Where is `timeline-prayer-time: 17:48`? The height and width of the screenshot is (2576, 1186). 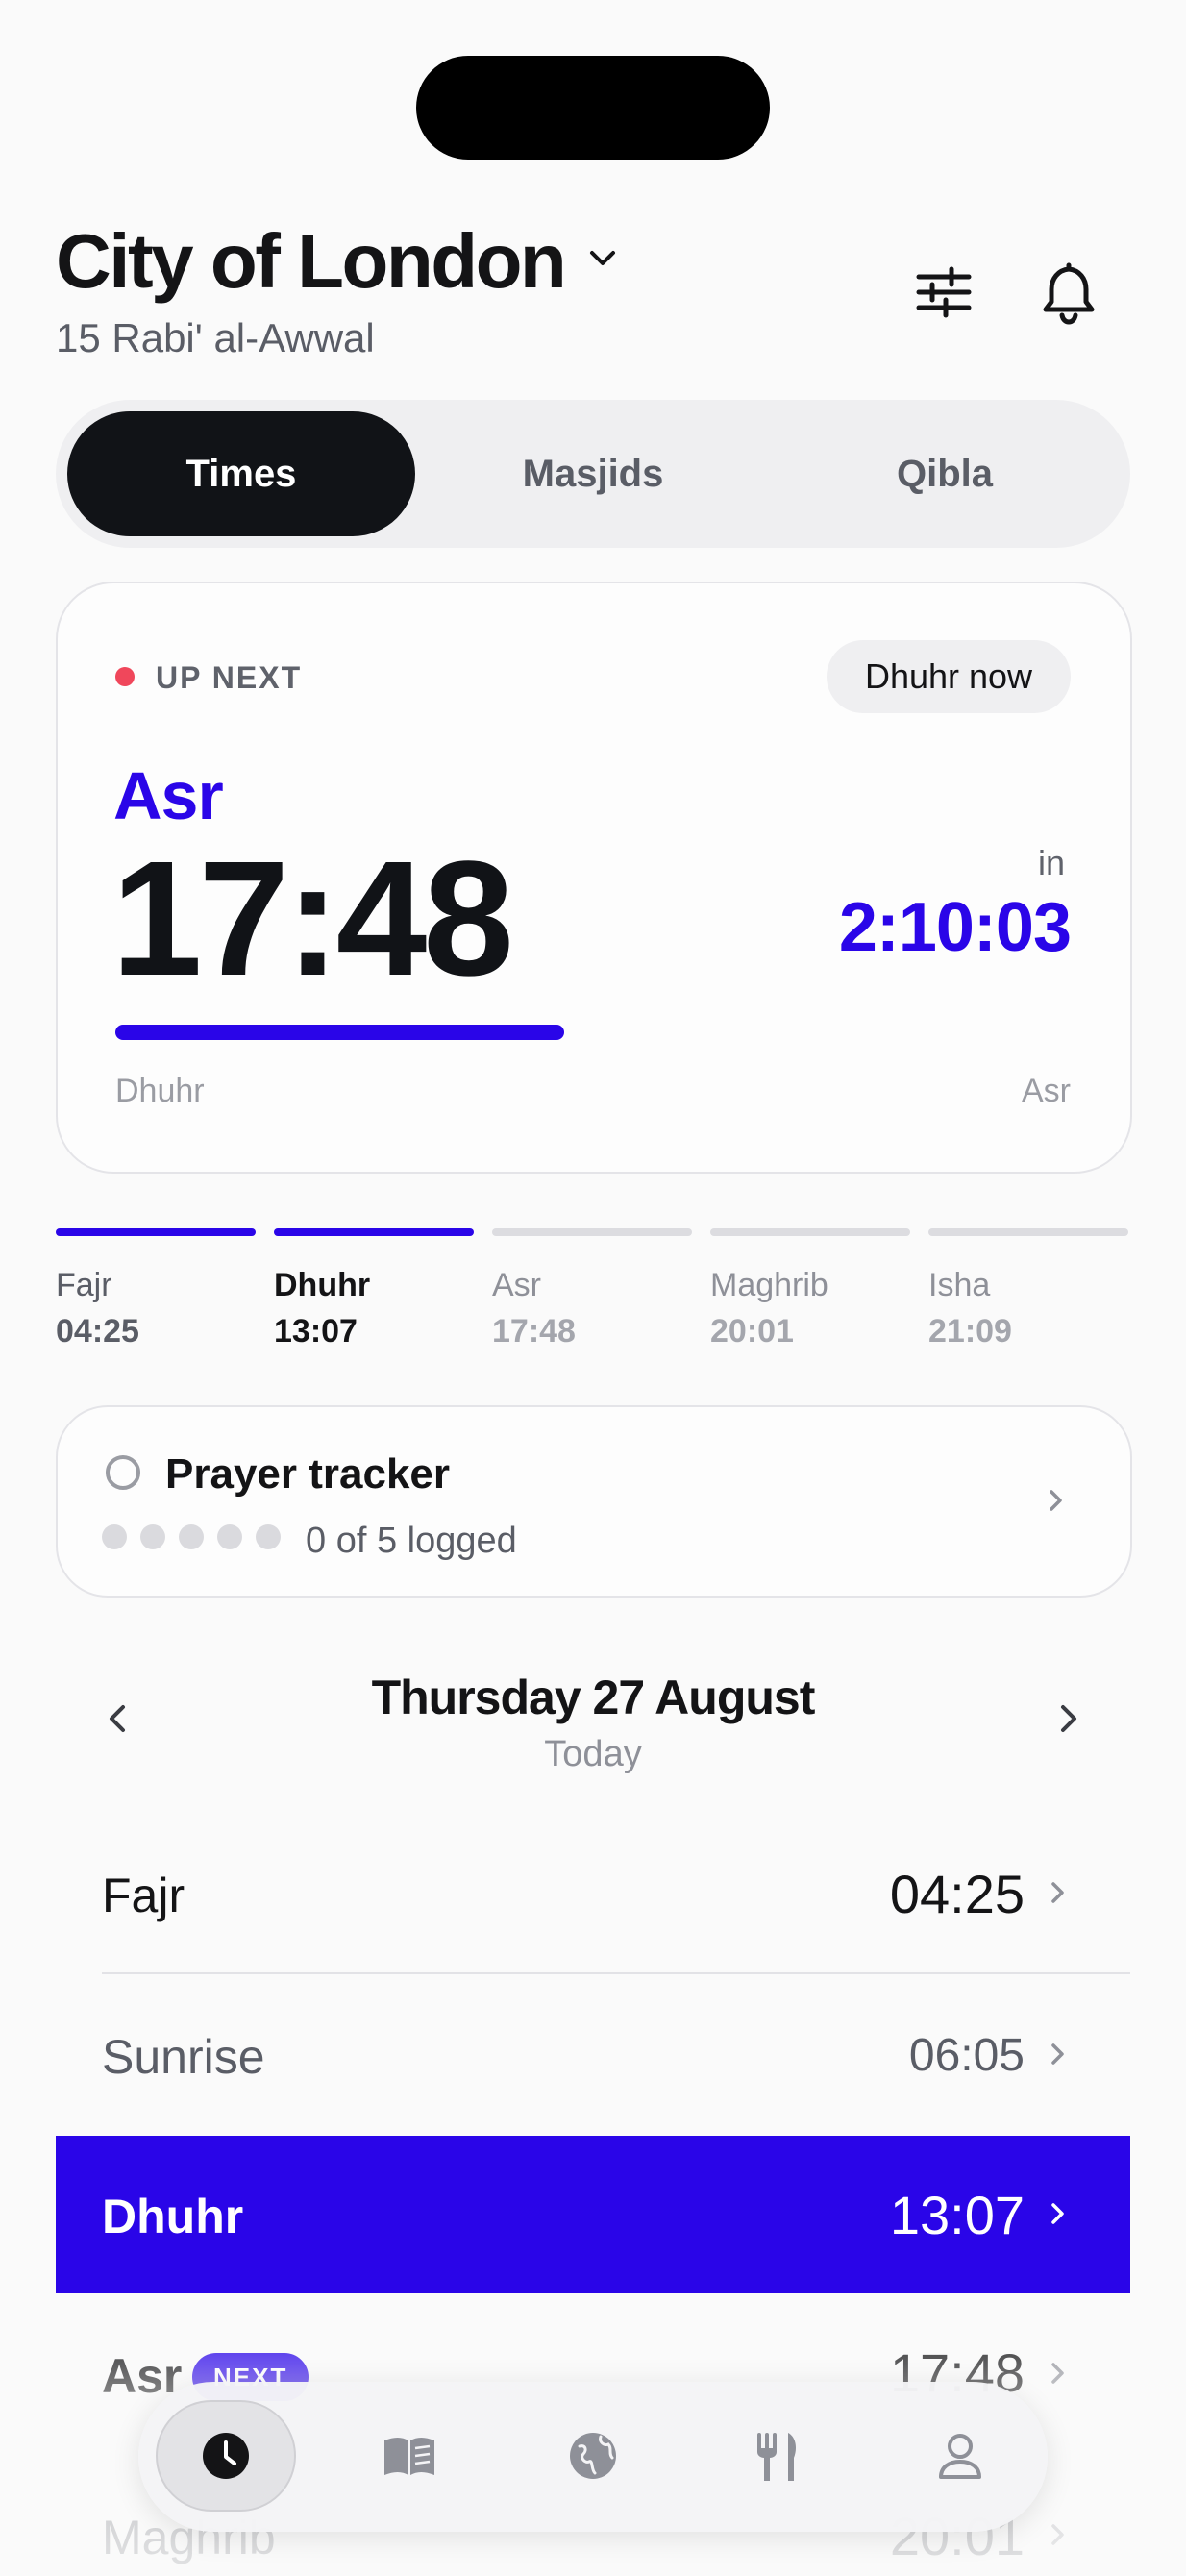
timeline-prayer-time: 17:48 is located at coordinates (534, 1331).